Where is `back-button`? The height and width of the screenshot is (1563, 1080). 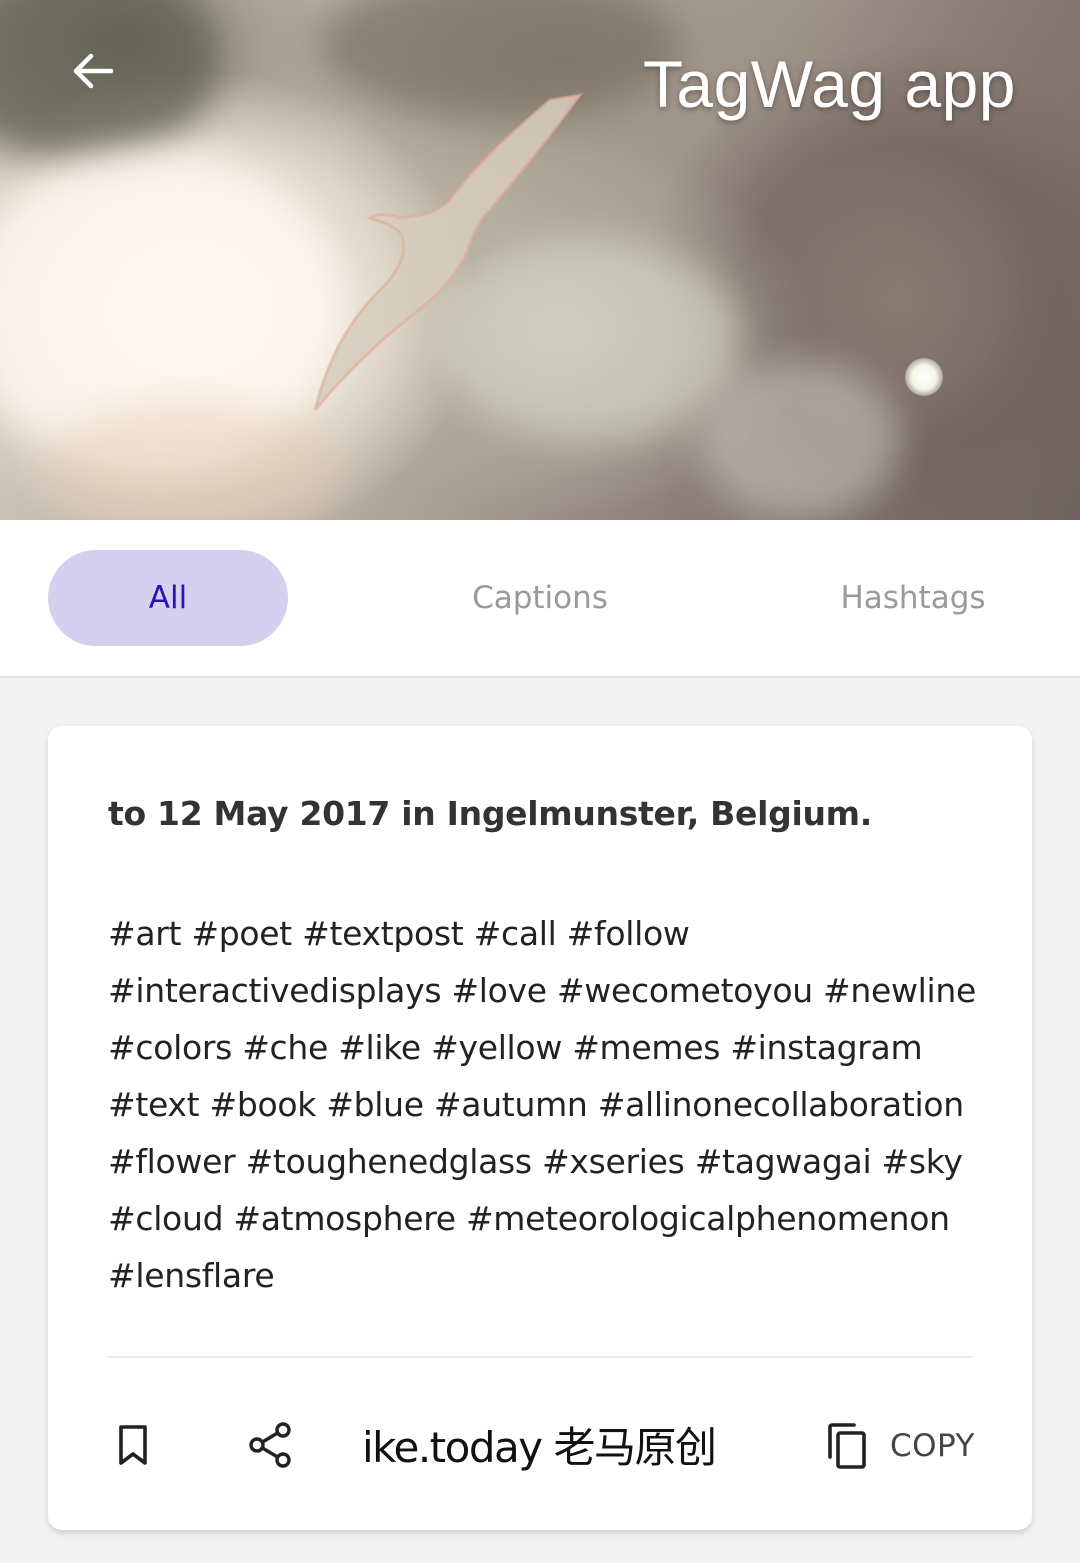 back-button is located at coordinates (93, 71).